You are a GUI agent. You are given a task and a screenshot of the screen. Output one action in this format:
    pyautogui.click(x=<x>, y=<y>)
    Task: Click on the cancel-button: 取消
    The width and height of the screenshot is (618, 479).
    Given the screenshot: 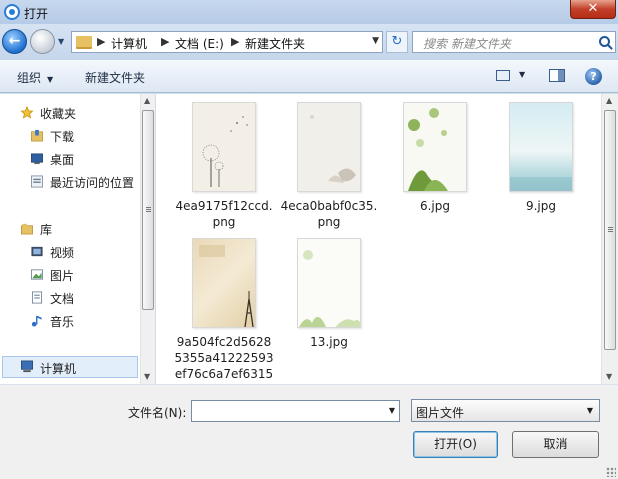 What is the action you would take?
    pyautogui.click(x=555, y=444)
    